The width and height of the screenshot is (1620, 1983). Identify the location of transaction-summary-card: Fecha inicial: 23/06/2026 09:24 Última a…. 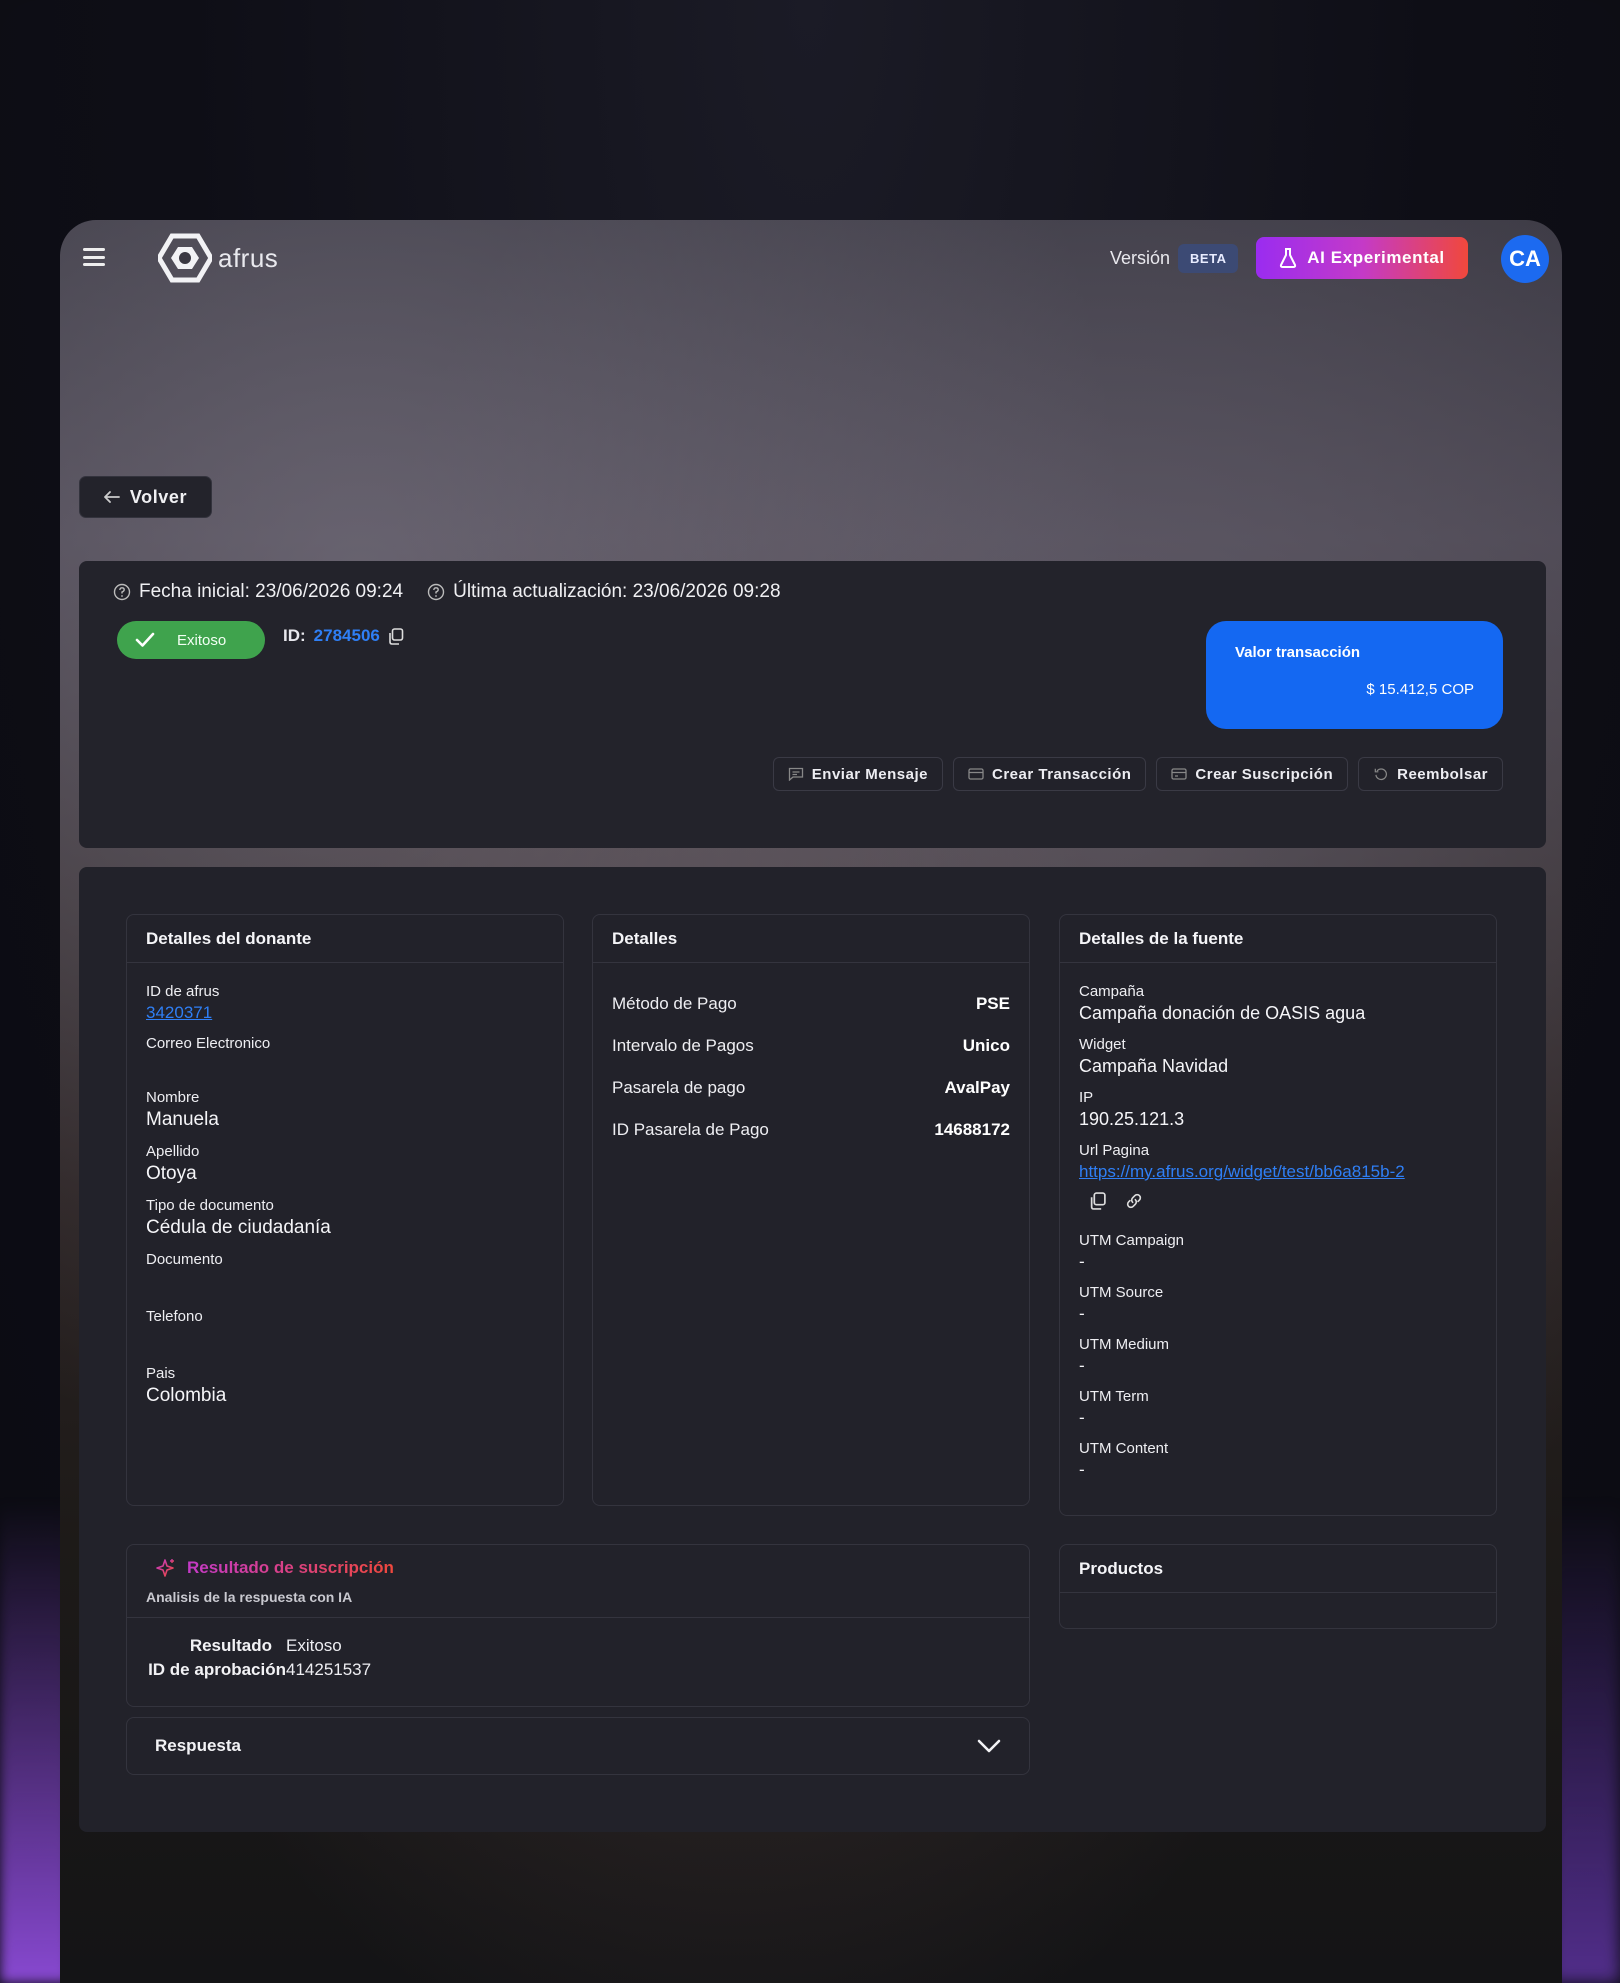
(812, 704).